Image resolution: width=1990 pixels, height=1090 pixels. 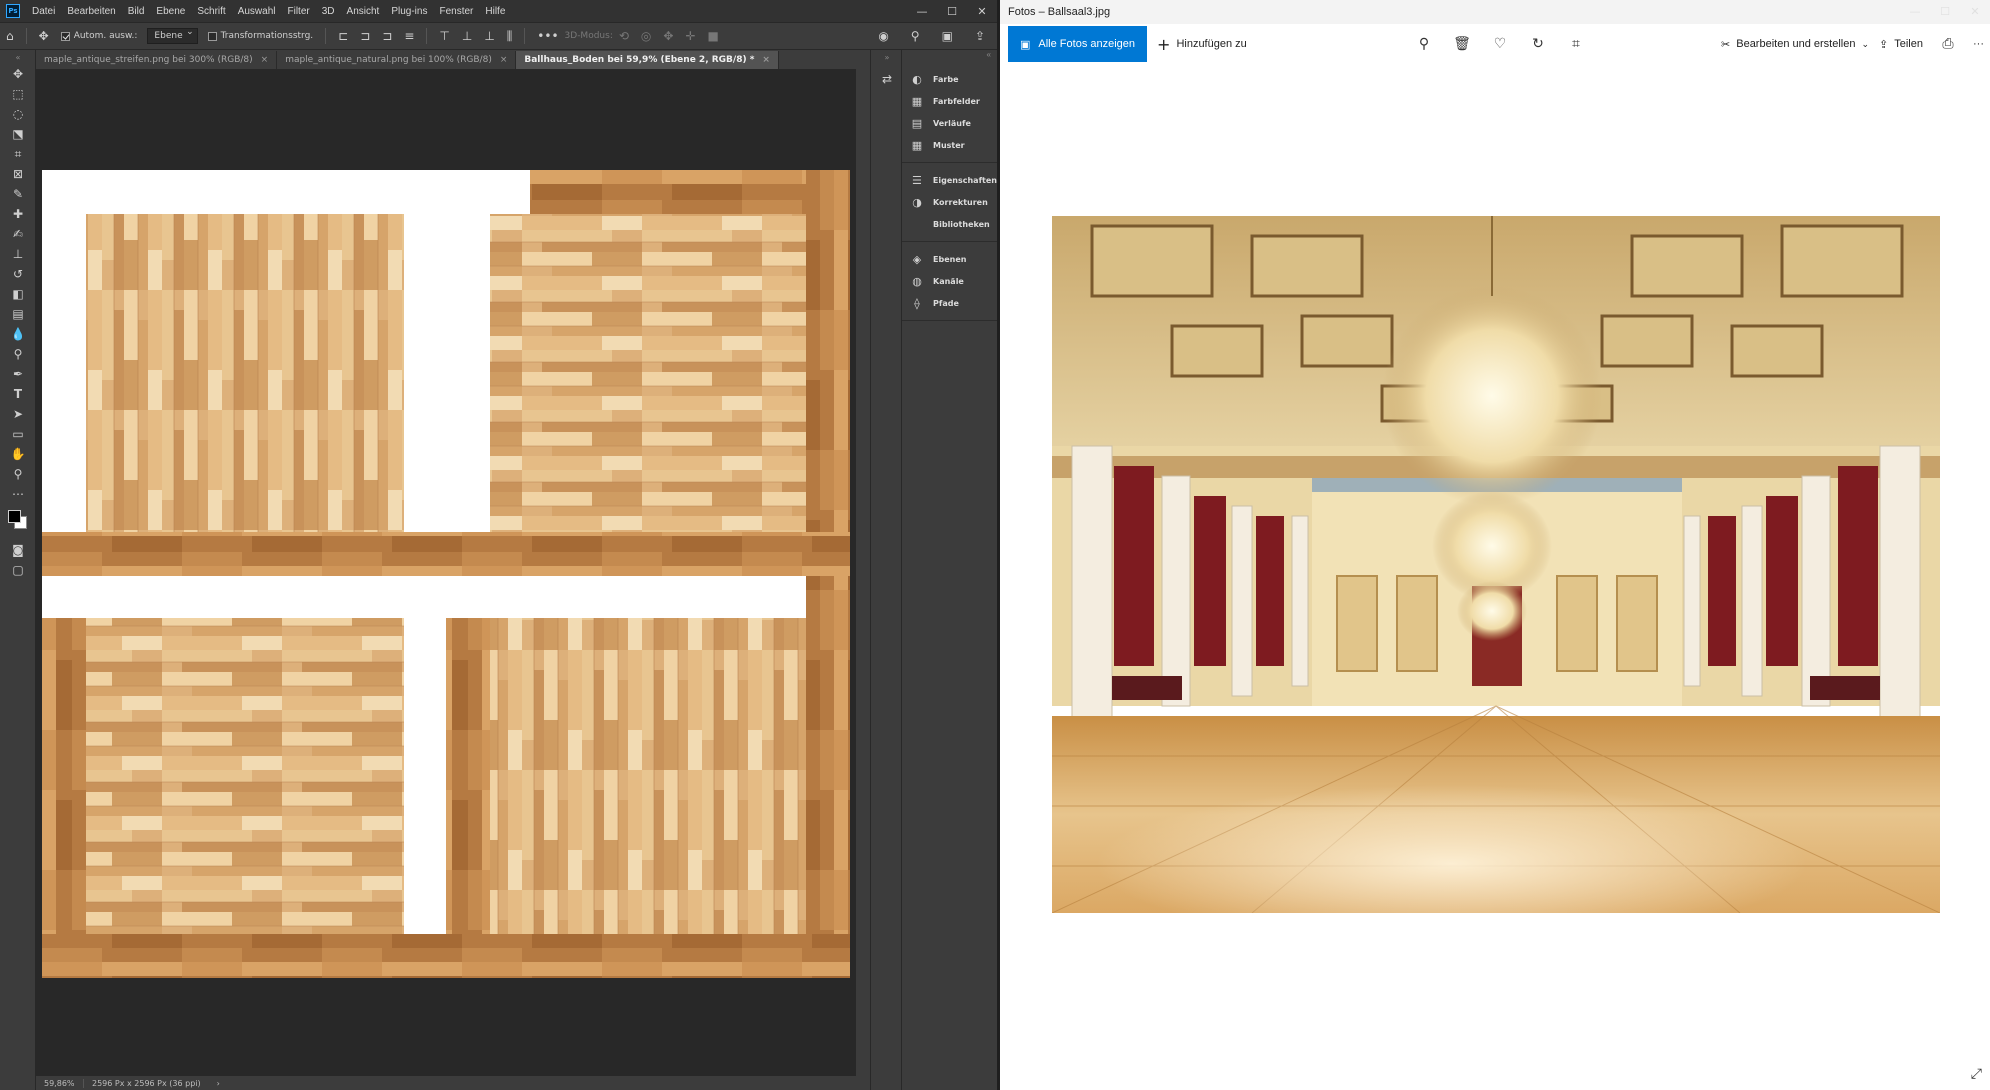 I want to click on eraser-tool-icon: ◧, so click(x=18, y=294).